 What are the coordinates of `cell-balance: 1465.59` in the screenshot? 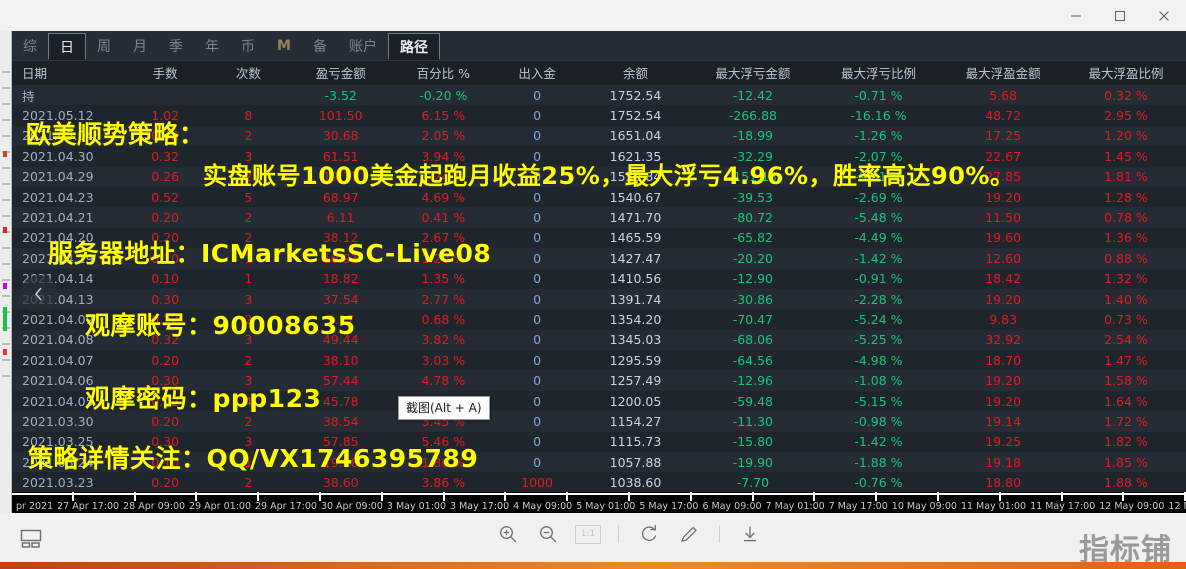 It's located at (635, 238).